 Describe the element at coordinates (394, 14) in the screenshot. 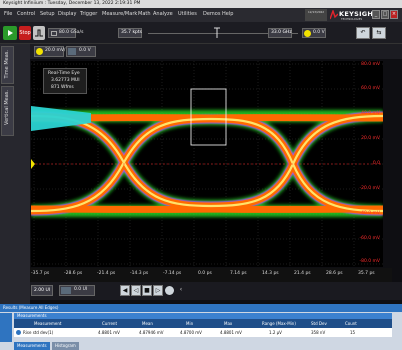

I see `close-button: ×` at that location.